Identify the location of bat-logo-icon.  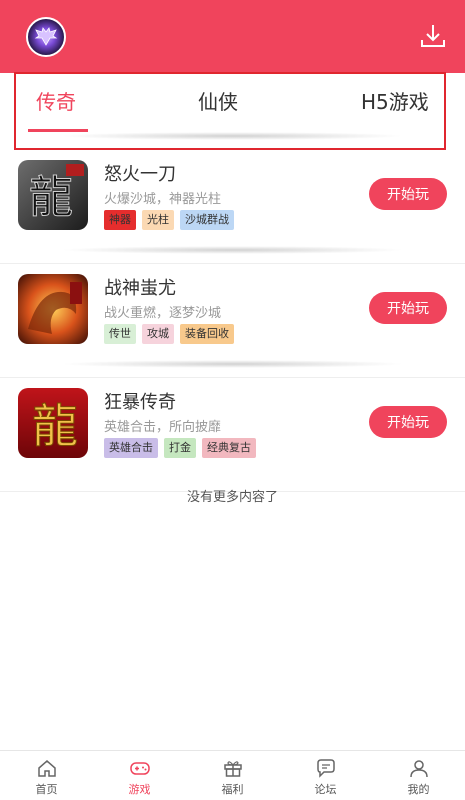
(46, 36).